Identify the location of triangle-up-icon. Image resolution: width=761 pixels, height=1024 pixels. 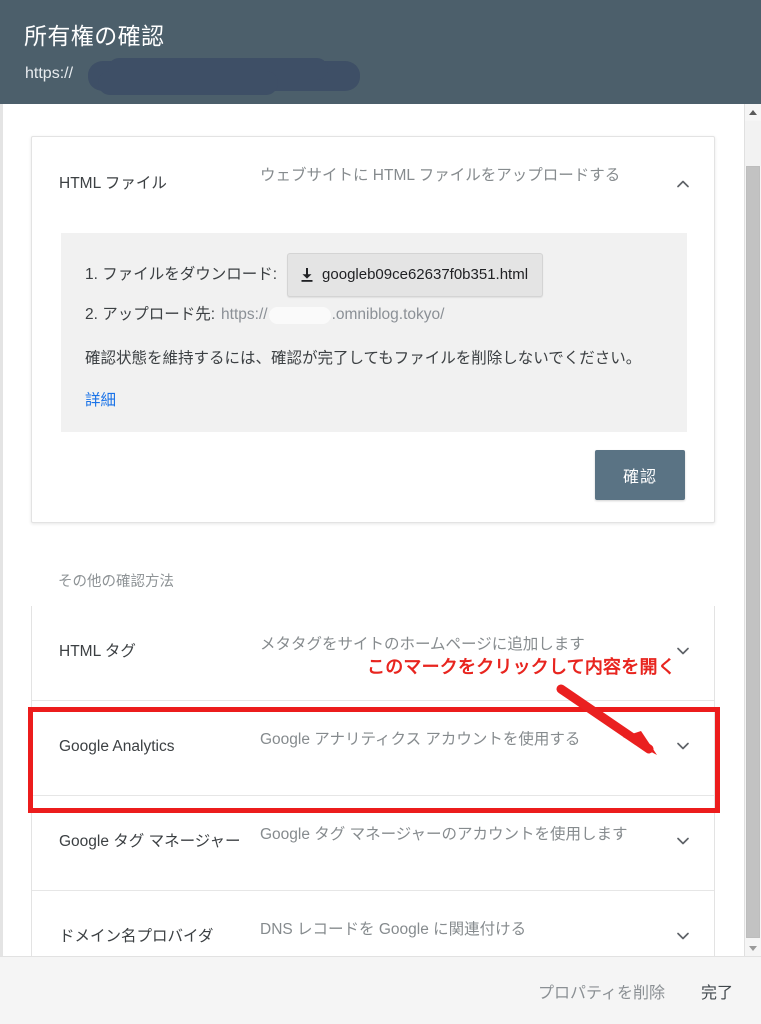
(753, 112).